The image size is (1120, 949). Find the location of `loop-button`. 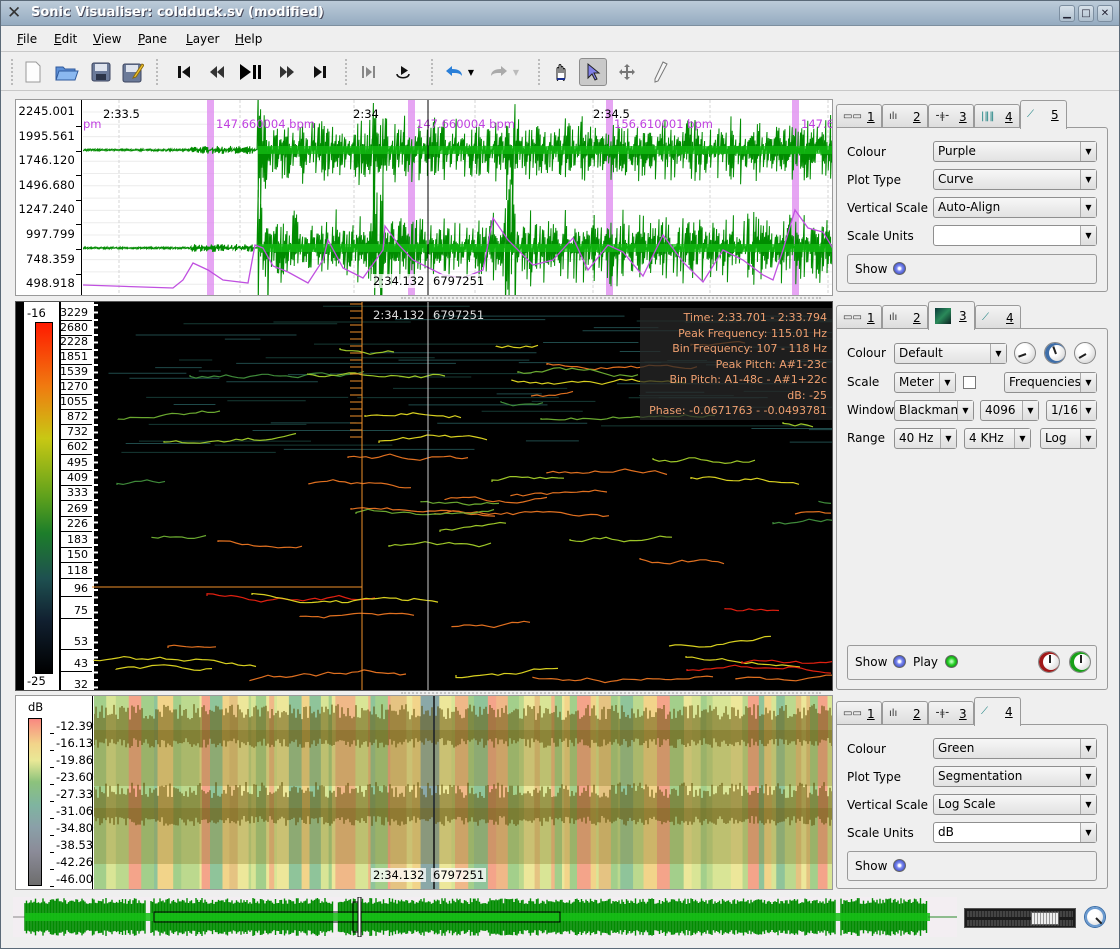

loop-button is located at coordinates (403, 72).